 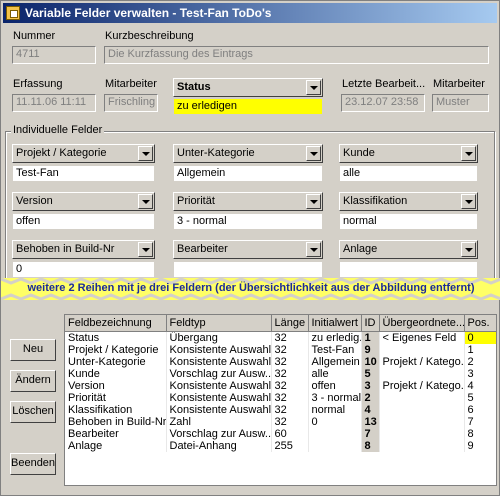 What do you see at coordinates (248, 173) in the screenshot?
I see `field-value-unterkategorie: Allgemein` at bounding box center [248, 173].